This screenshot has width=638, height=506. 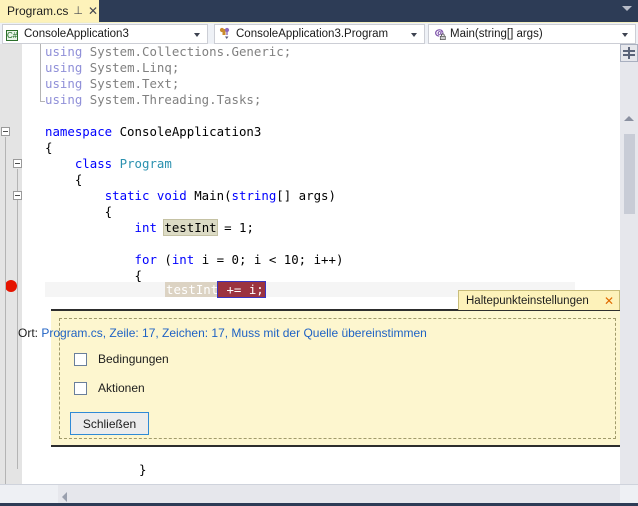 I want to click on conditions-label: Bedingungen, so click(x=133, y=359).